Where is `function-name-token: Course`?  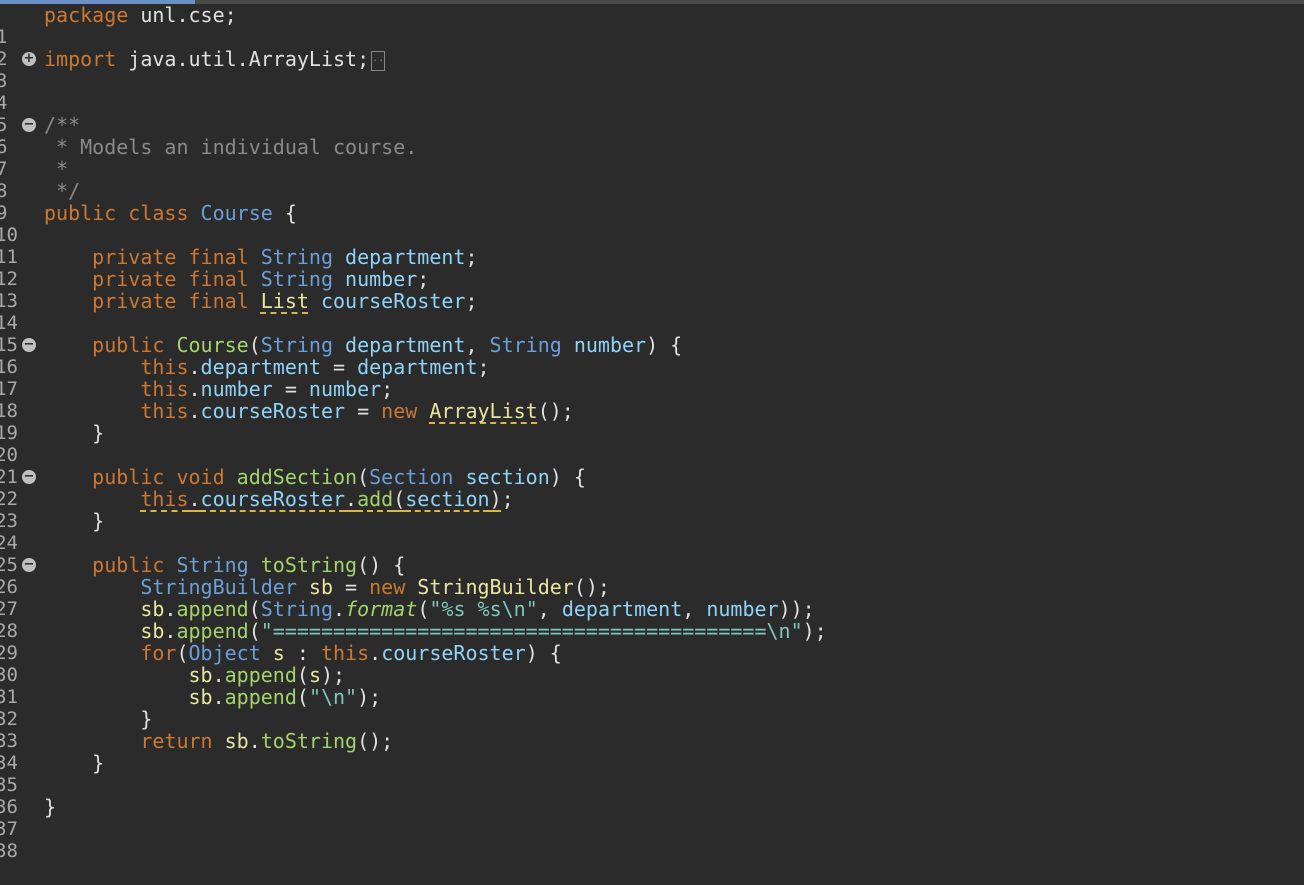 function-name-token: Course is located at coordinates (212, 345).